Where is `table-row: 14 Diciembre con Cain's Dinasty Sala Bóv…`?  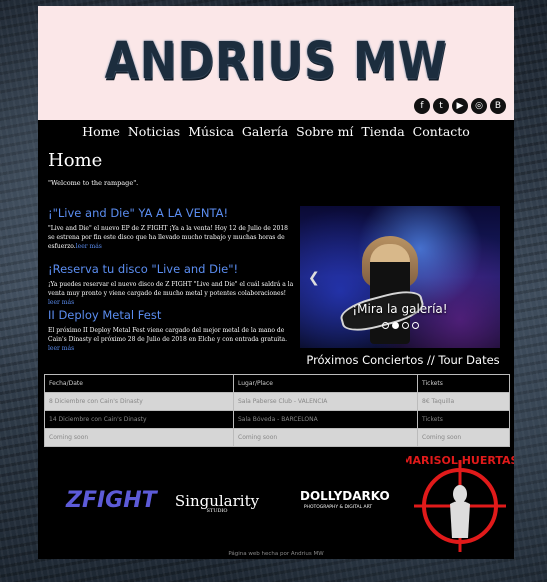 table-row: 14 Diciembre con Cain's Dinasty Sala Bóv… is located at coordinates (277, 419).